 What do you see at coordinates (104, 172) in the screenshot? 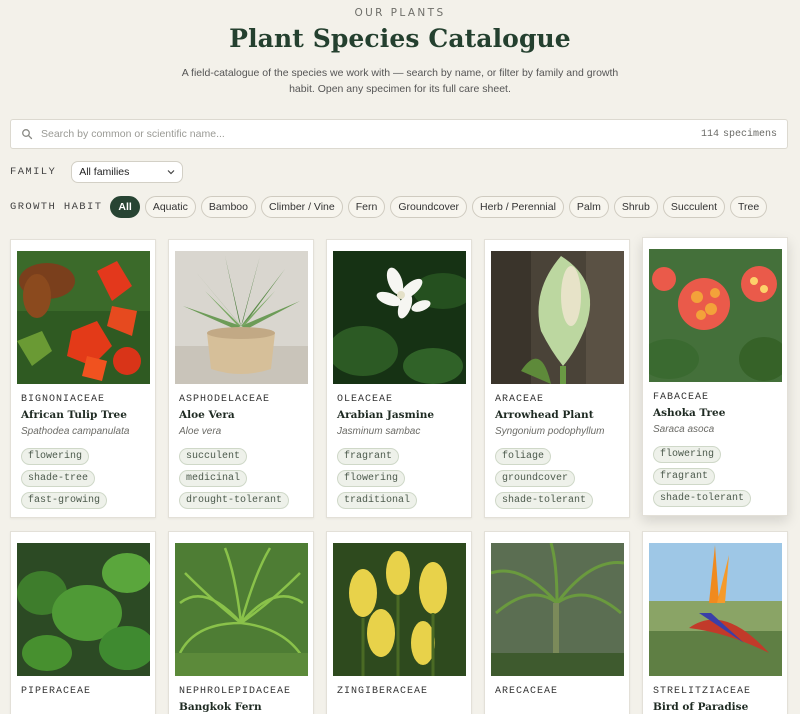
I see `family-select-value: All families` at bounding box center [104, 172].